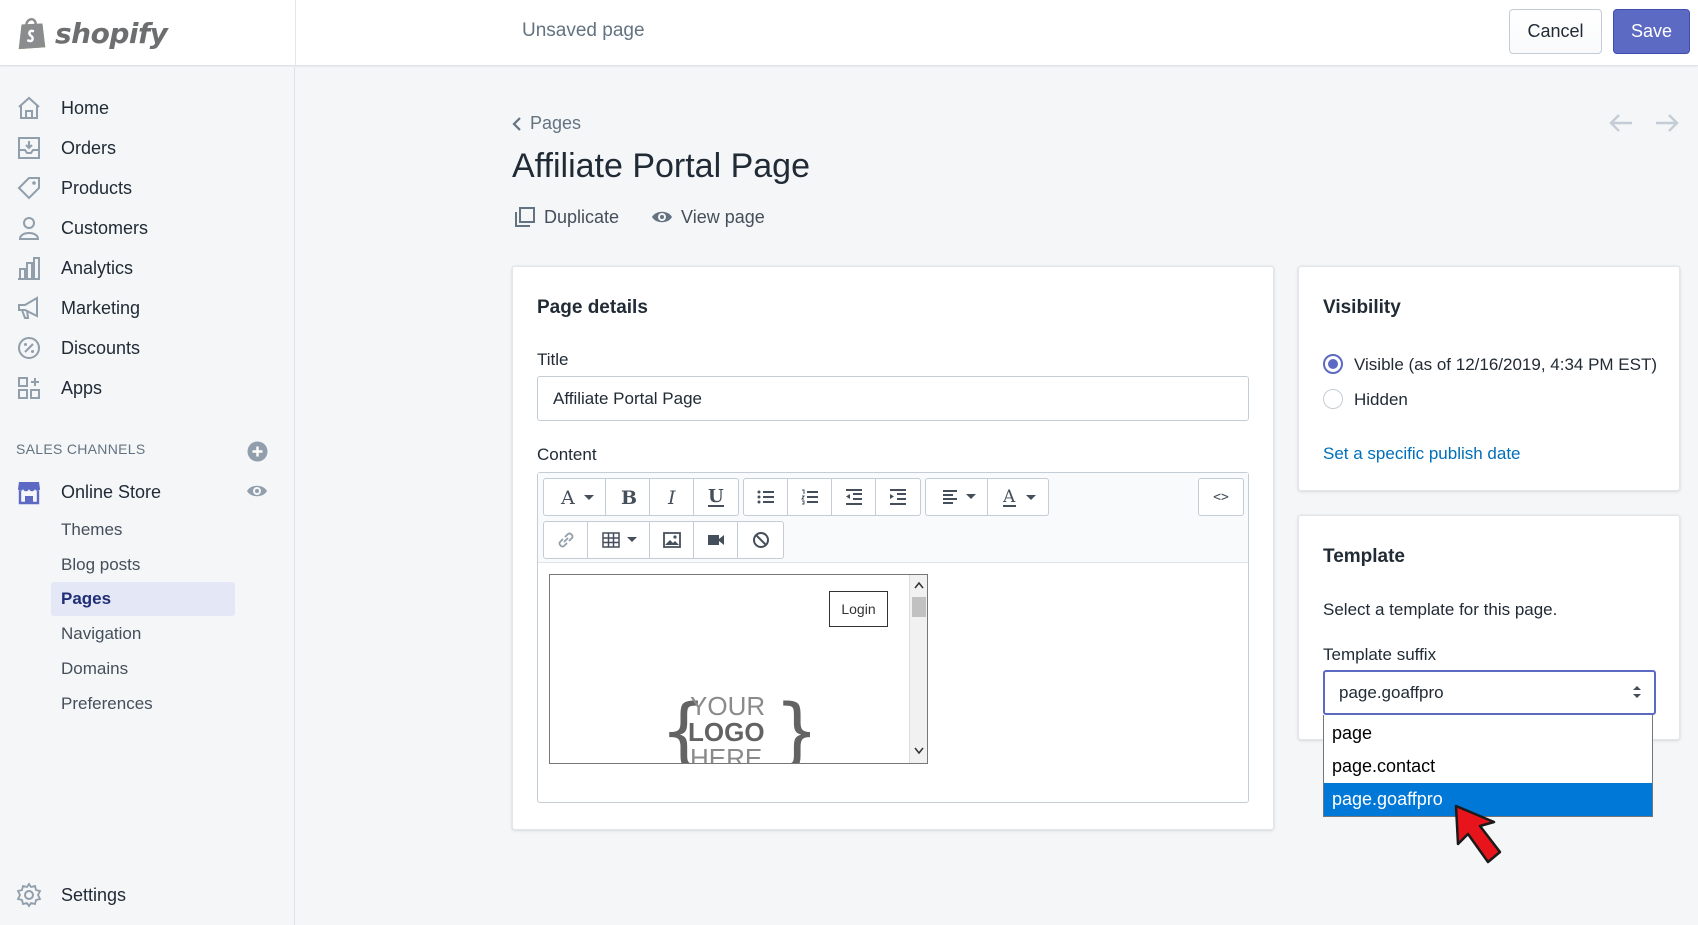 The width and height of the screenshot is (1698, 925). I want to click on chevron-left-icon, so click(516, 123).